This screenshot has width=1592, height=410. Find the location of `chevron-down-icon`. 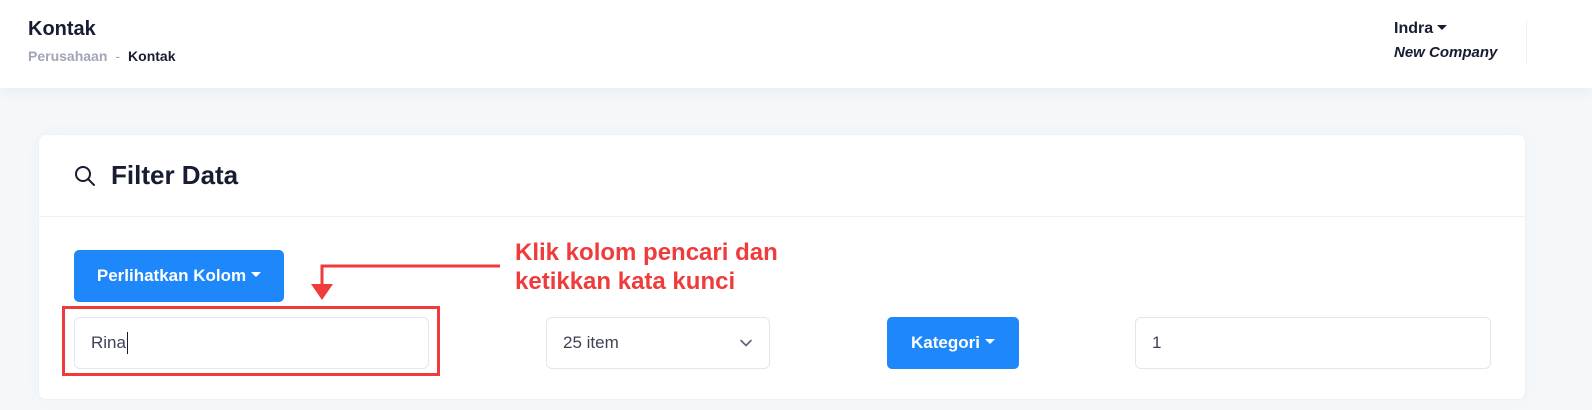

chevron-down-icon is located at coordinates (746, 343).